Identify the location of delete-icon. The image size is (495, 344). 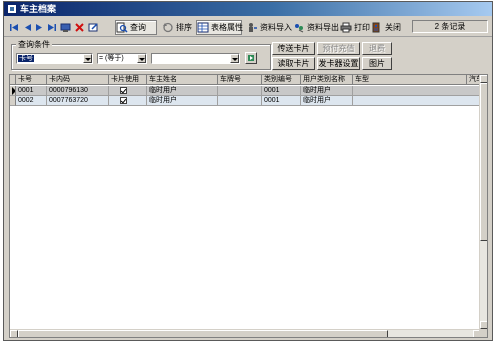
(79, 27).